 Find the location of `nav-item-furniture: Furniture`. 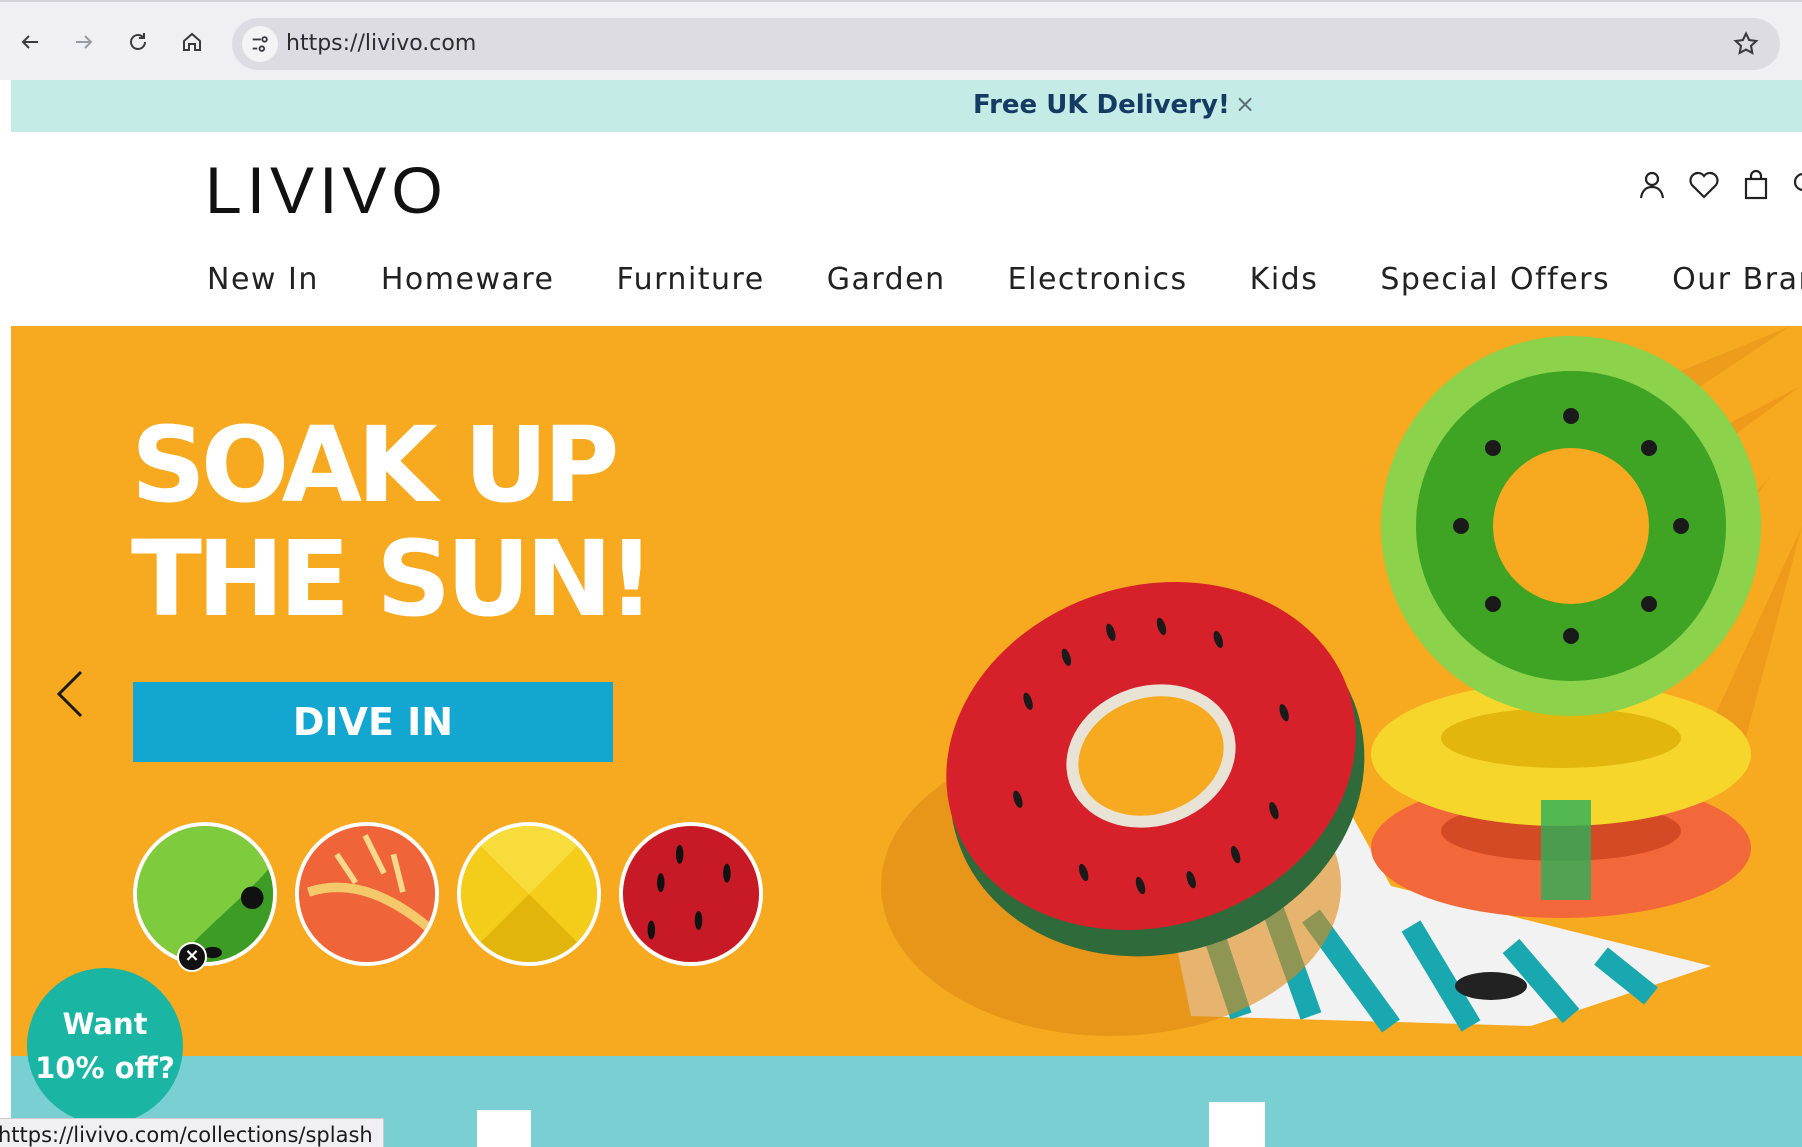

nav-item-furniture: Furniture is located at coordinates (691, 279).